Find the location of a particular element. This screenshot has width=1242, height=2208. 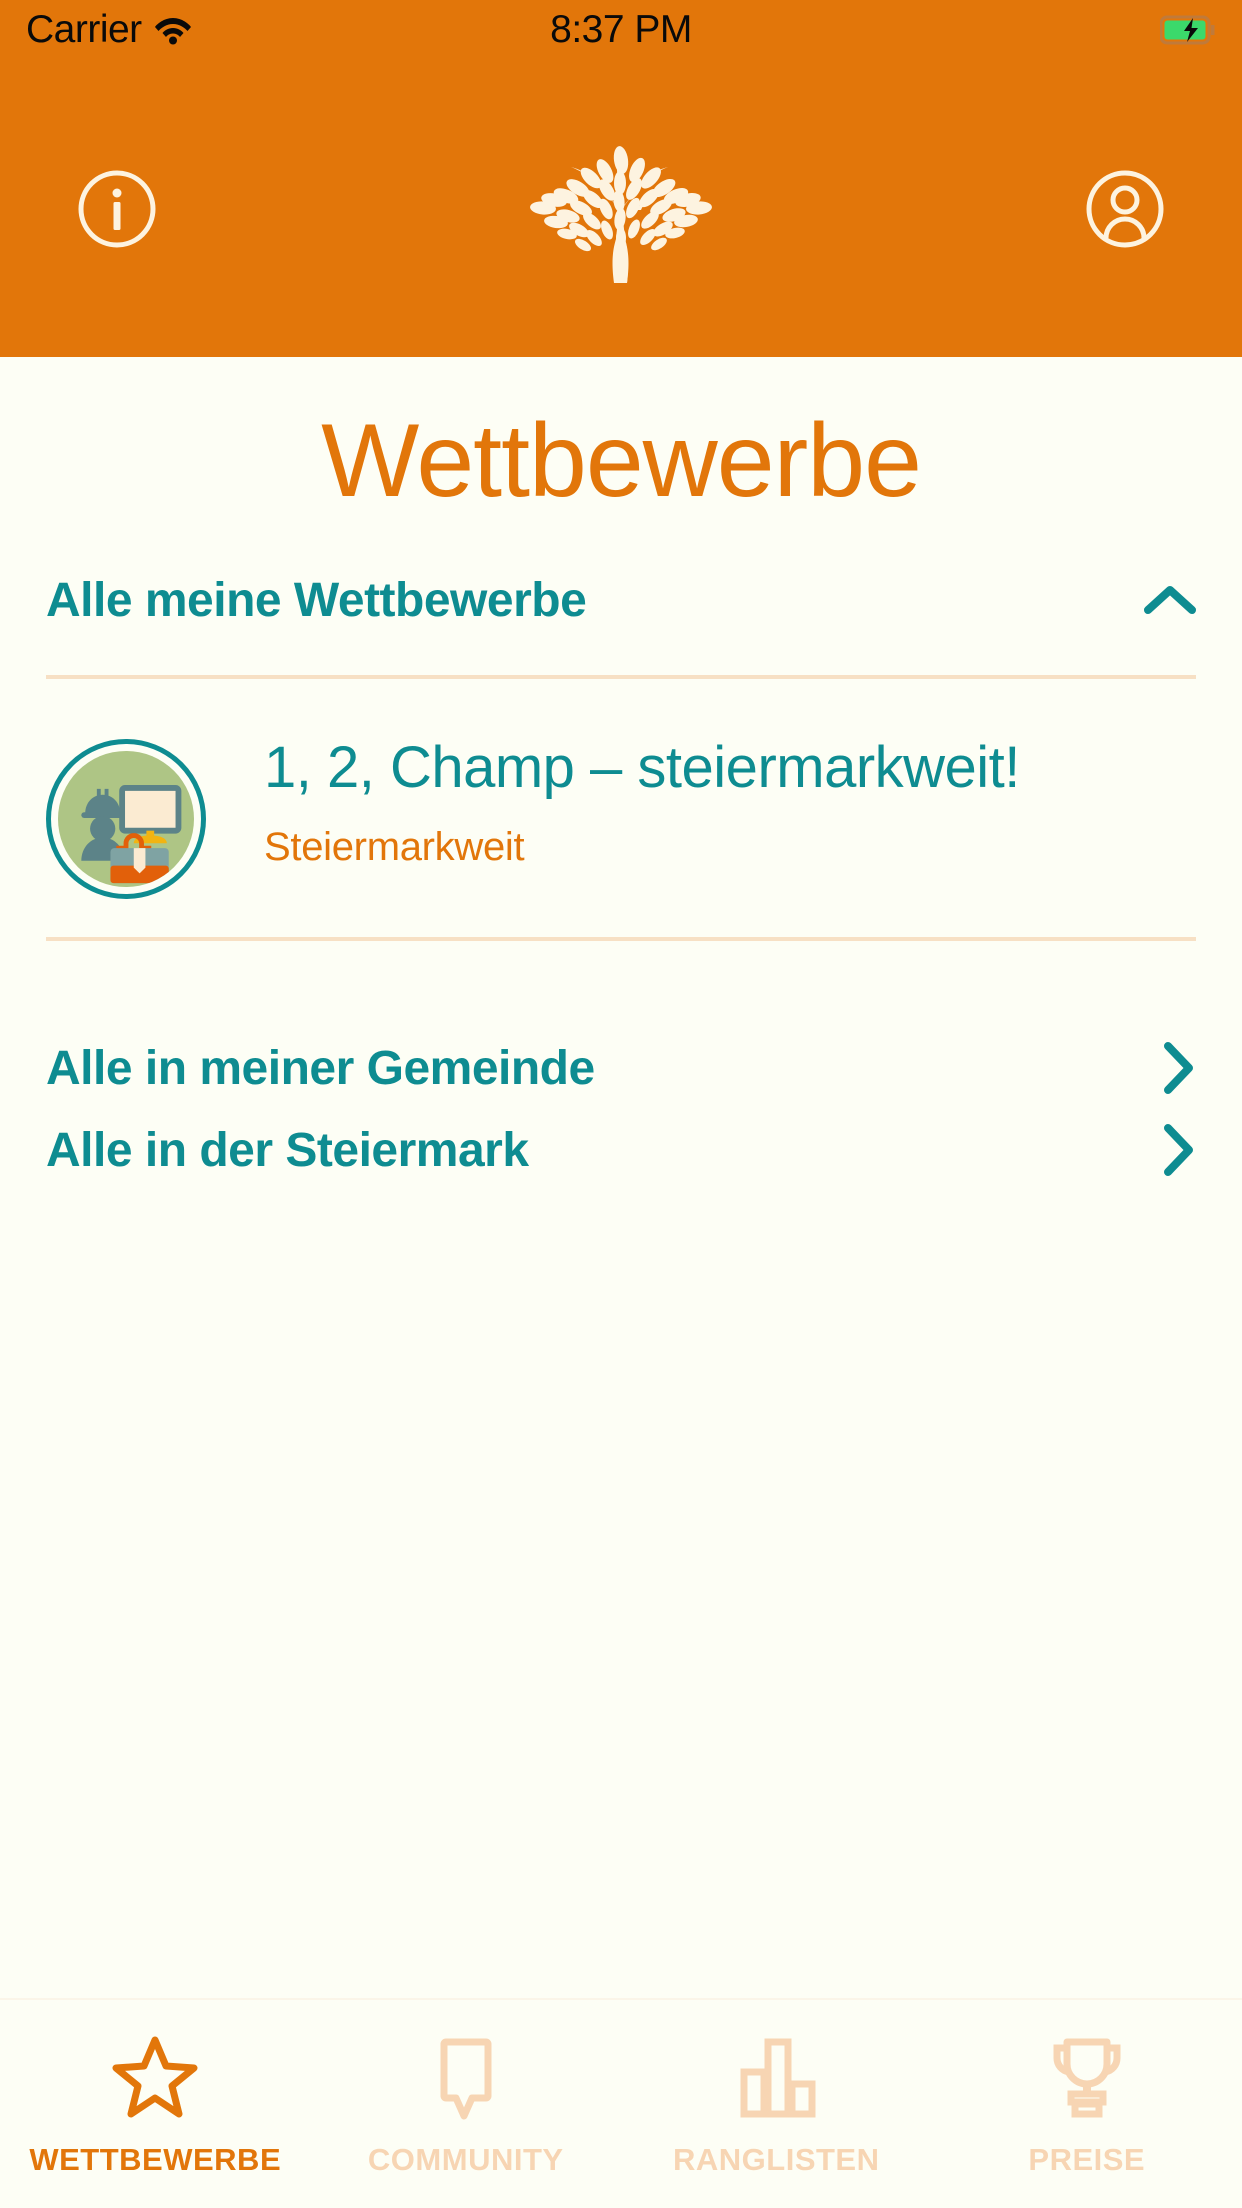

account-circle-icon is located at coordinates (1125, 209).